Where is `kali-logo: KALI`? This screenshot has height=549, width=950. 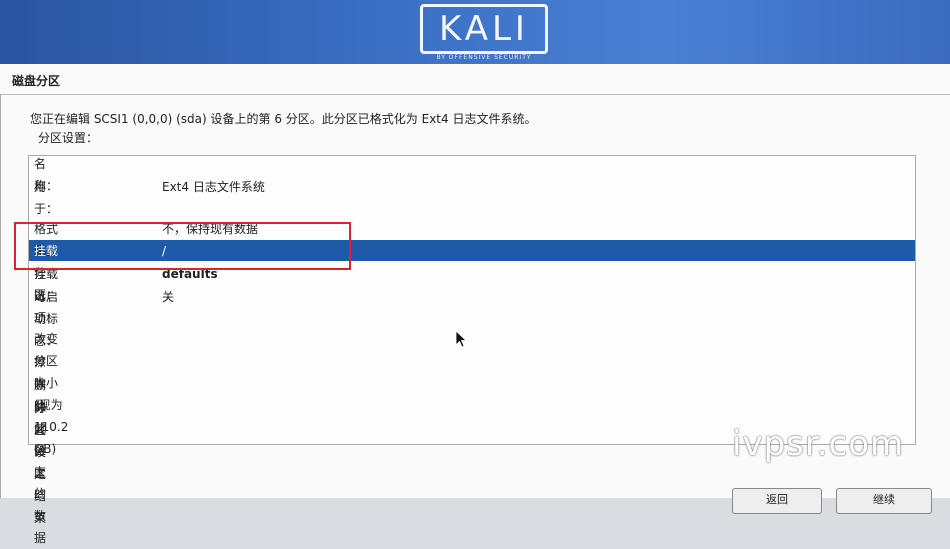 kali-logo: KALI is located at coordinates (484, 29).